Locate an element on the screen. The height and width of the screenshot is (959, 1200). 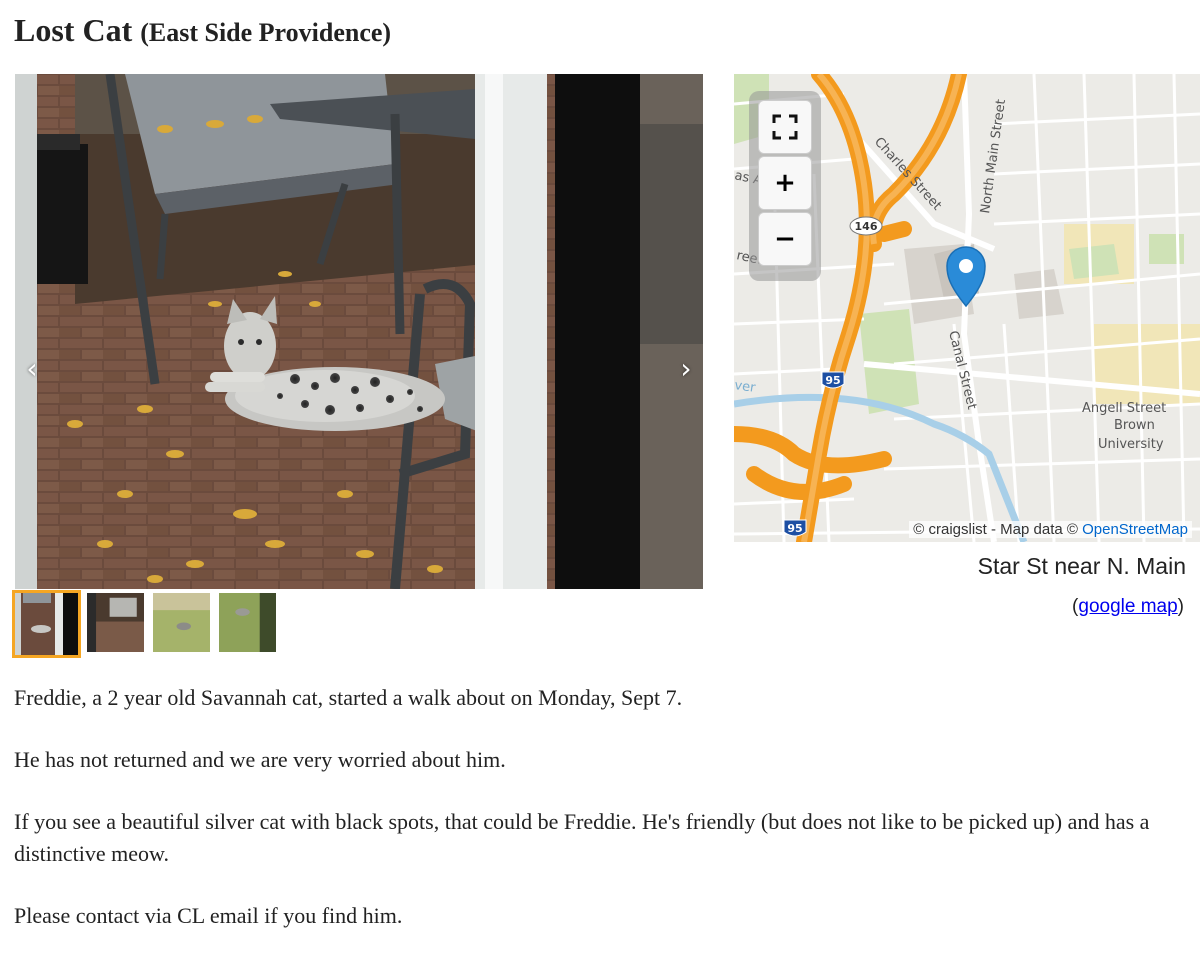
thumbnail-strip is located at coordinates (145, 624).